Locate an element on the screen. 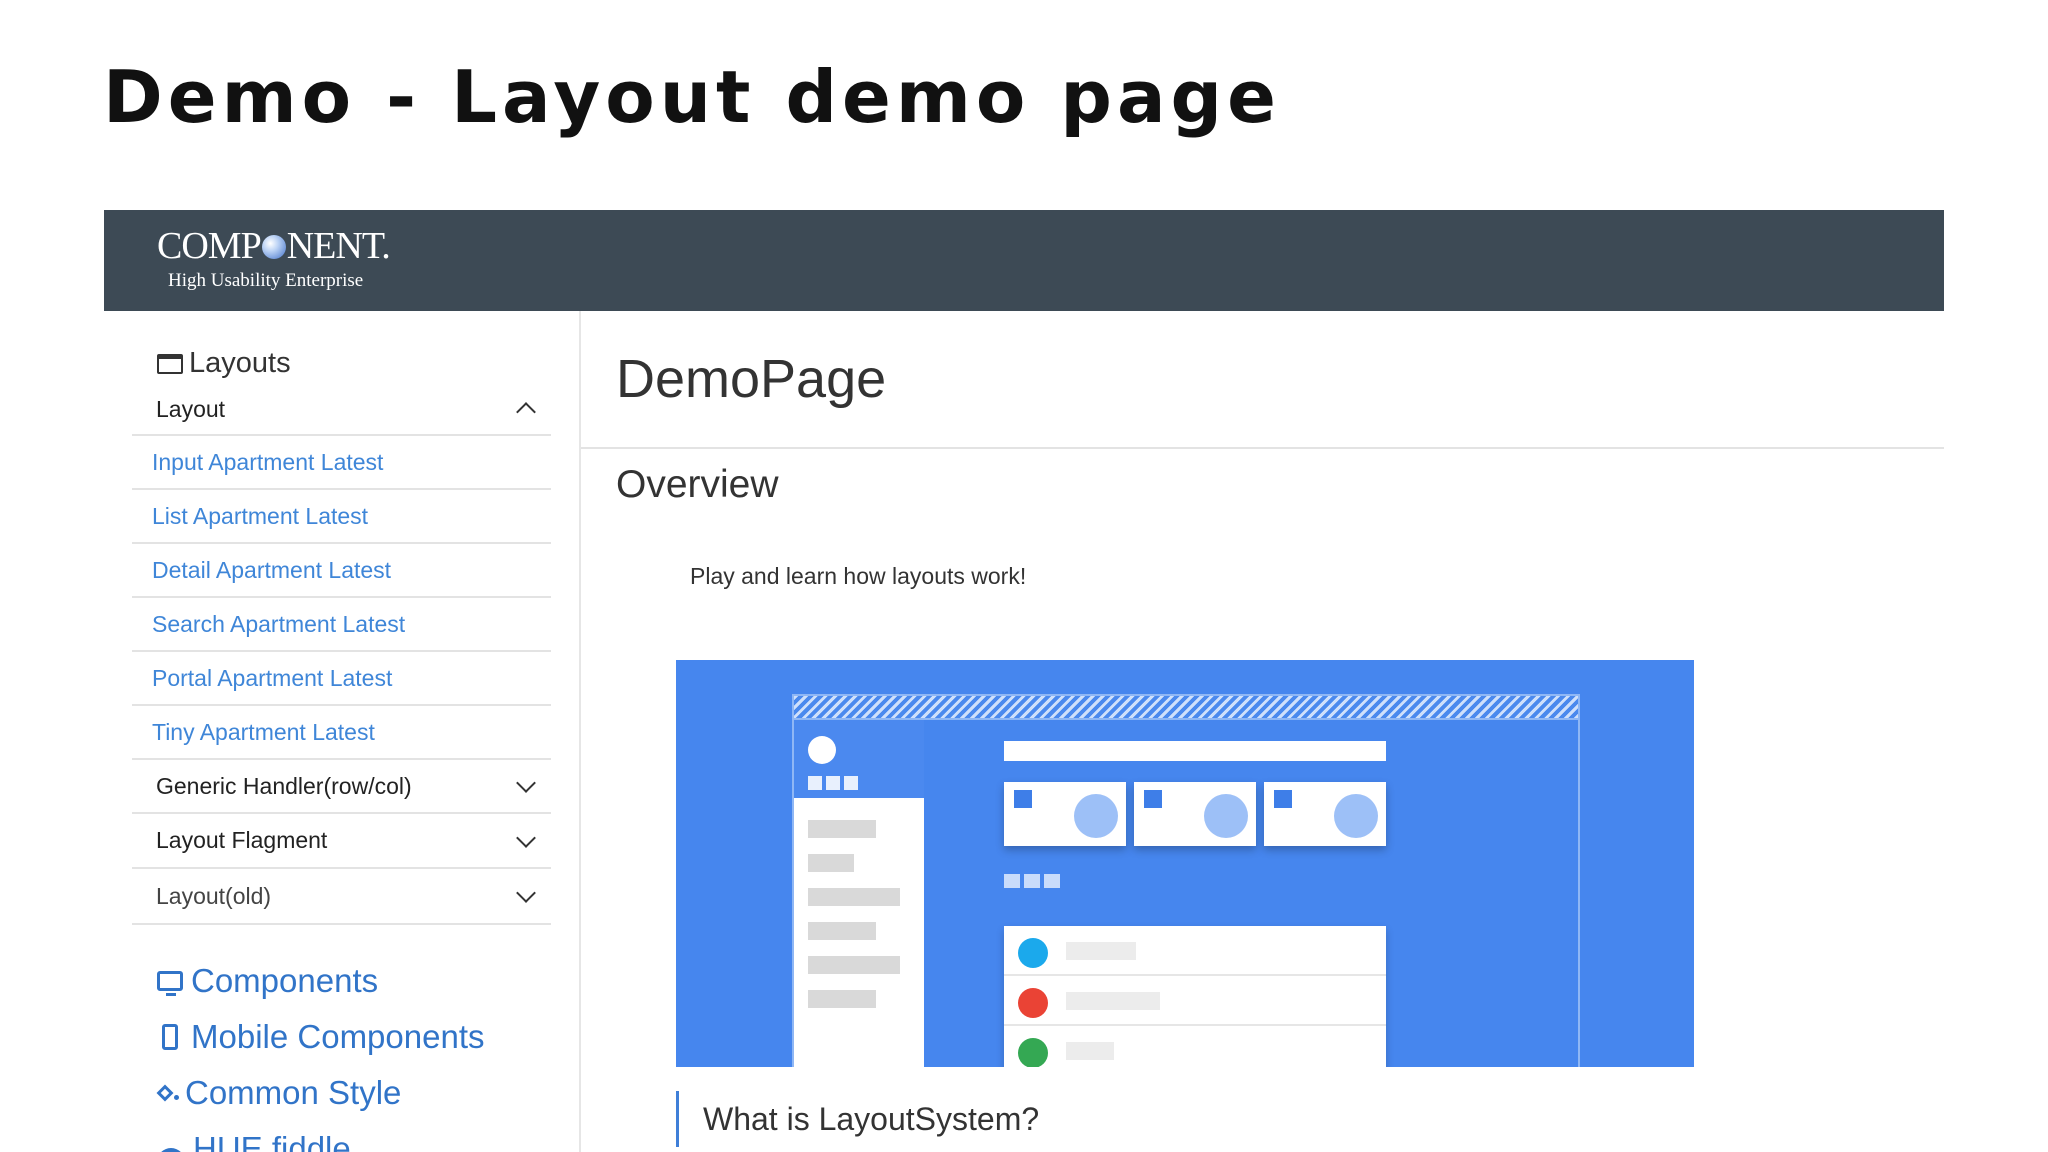 The width and height of the screenshot is (2048, 1152). illustration-avatar is located at coordinates (822, 750).